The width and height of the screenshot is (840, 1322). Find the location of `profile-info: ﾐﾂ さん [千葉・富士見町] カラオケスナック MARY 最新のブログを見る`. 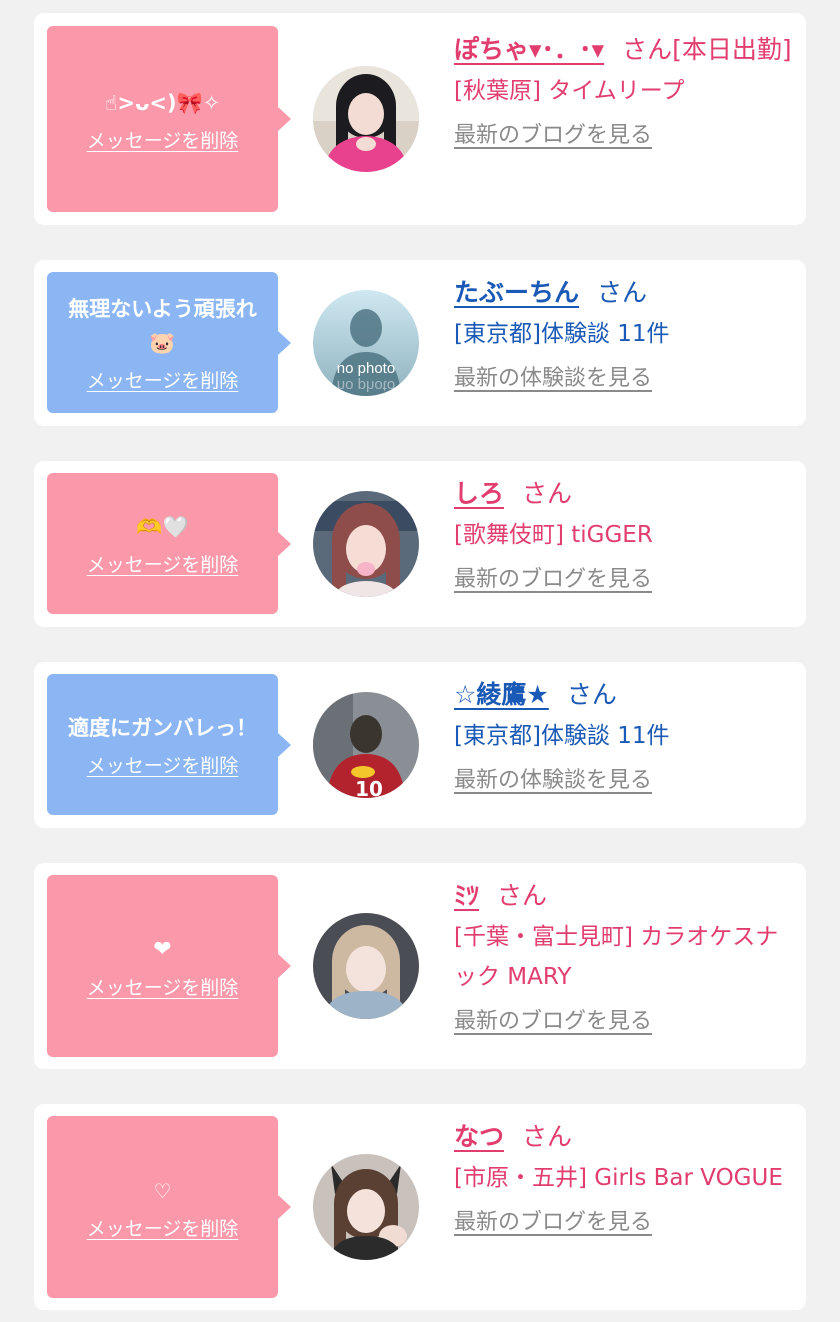

profile-info: ﾐﾂ さん [千葉・富士見町] カラオケスナック MARY 最新のブログを見る is located at coordinates (626, 954).